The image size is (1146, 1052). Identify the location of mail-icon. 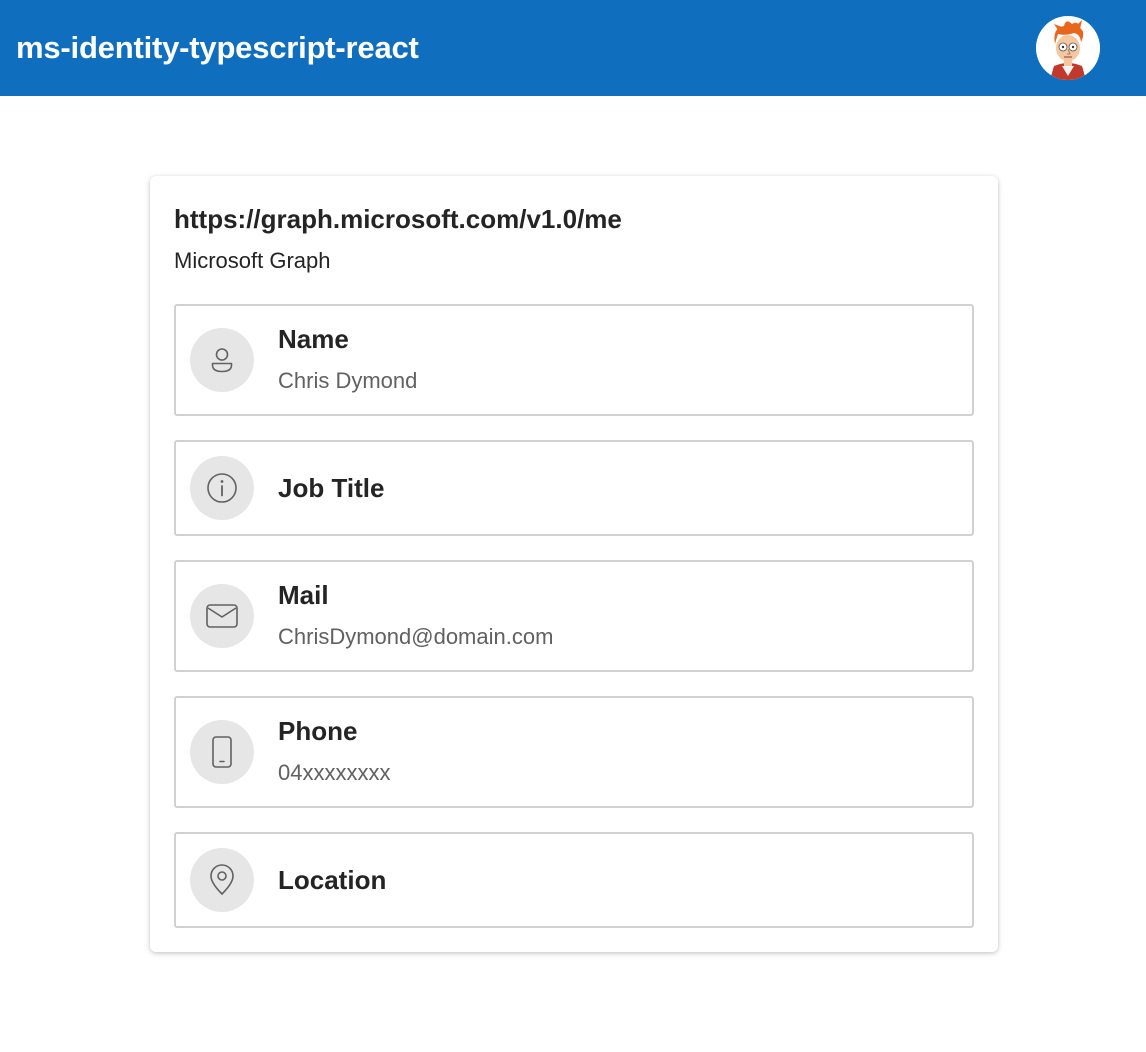
(222, 616).